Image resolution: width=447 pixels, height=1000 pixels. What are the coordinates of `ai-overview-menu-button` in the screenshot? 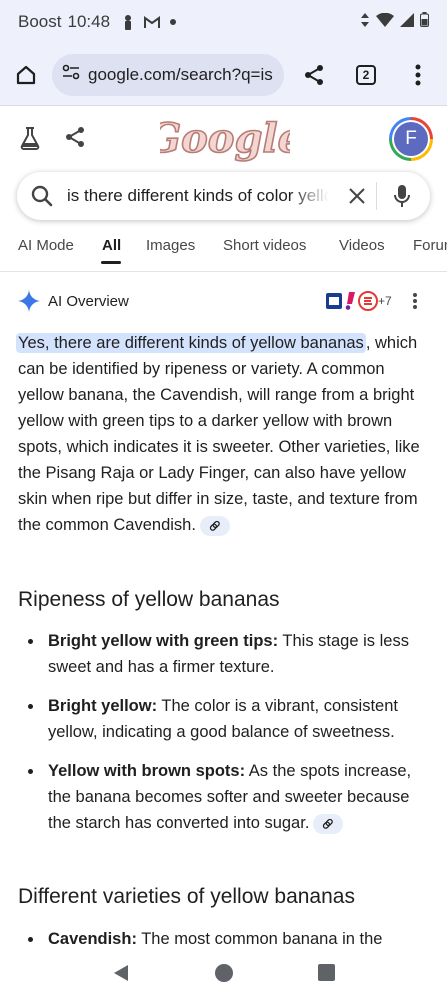 It's located at (415, 303).